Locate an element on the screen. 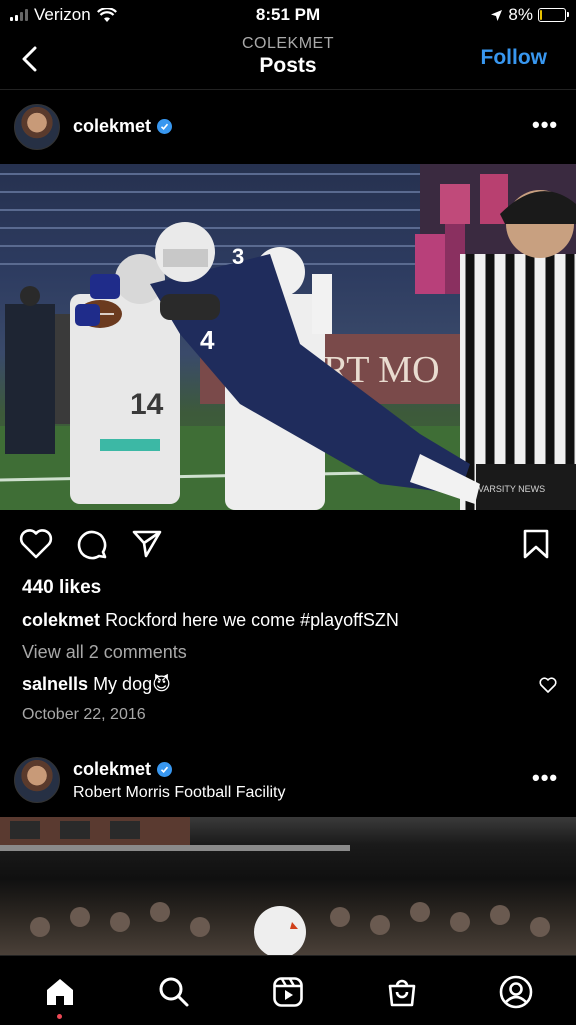  facility-photo is located at coordinates (275, 886).